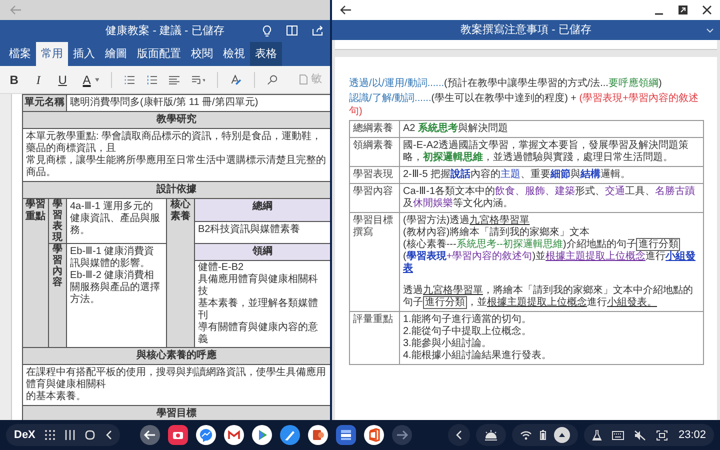  What do you see at coordinates (234, 54) in the screenshot?
I see `ribbon-tab: 檢視` at bounding box center [234, 54].